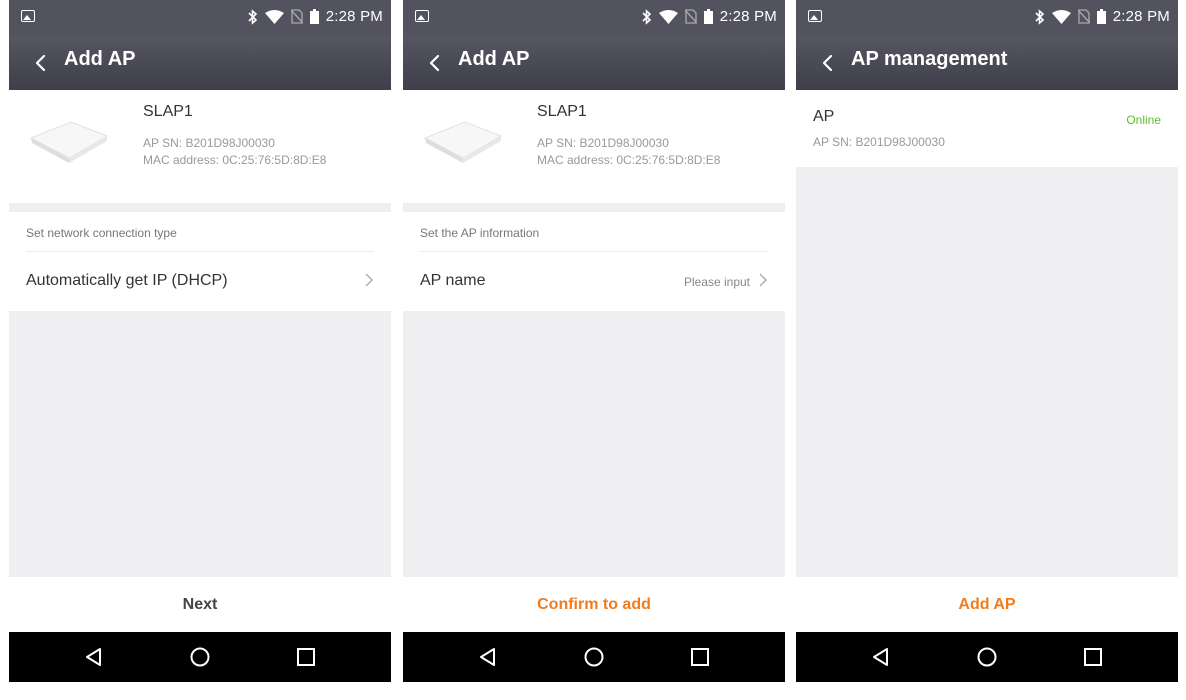 This screenshot has width=1186, height=700. What do you see at coordinates (480, 233) in the screenshot?
I see `section-label: Set the AP information` at bounding box center [480, 233].